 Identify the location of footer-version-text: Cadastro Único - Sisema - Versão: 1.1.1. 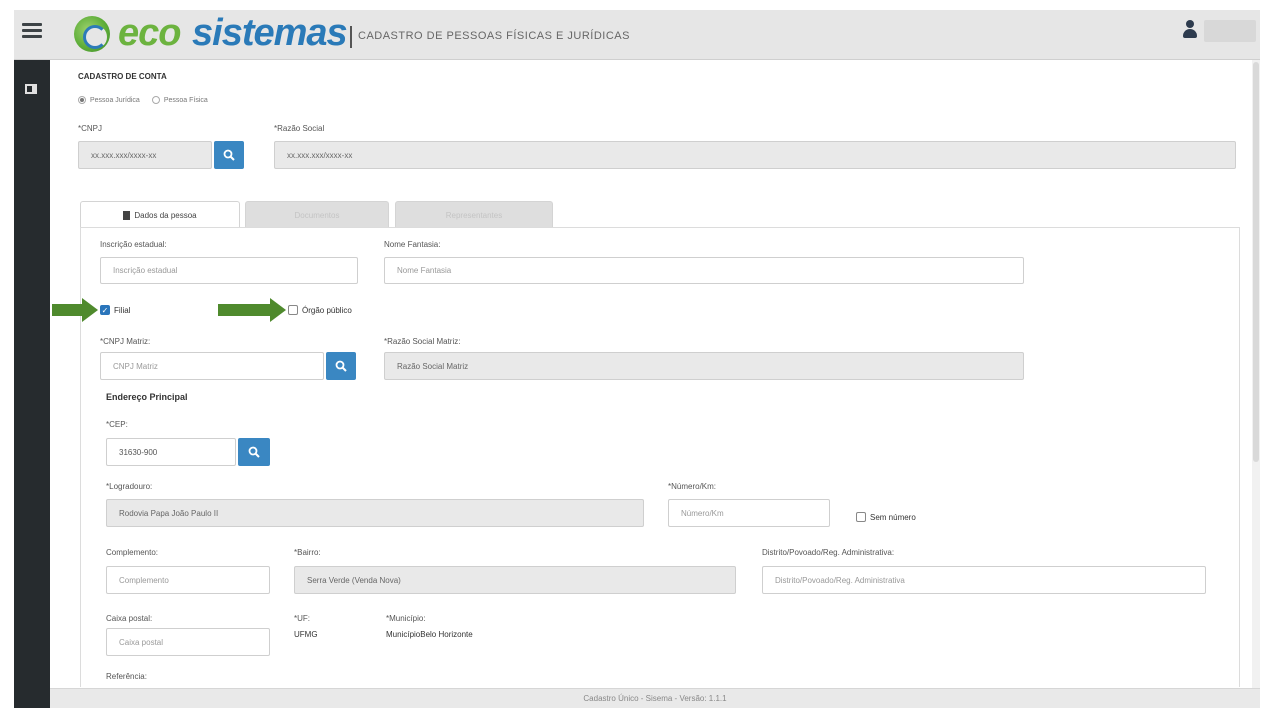
(655, 698).